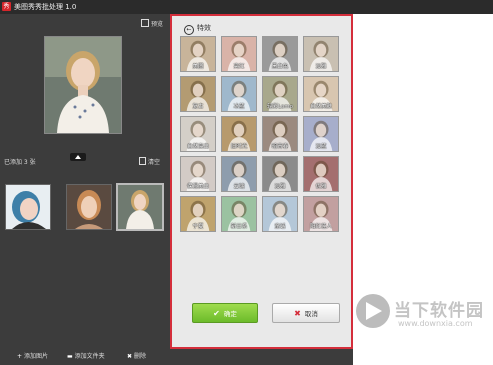  Describe the element at coordinates (198, 174) in the screenshot. I see `effect-tile: 保湿美白` at that location.